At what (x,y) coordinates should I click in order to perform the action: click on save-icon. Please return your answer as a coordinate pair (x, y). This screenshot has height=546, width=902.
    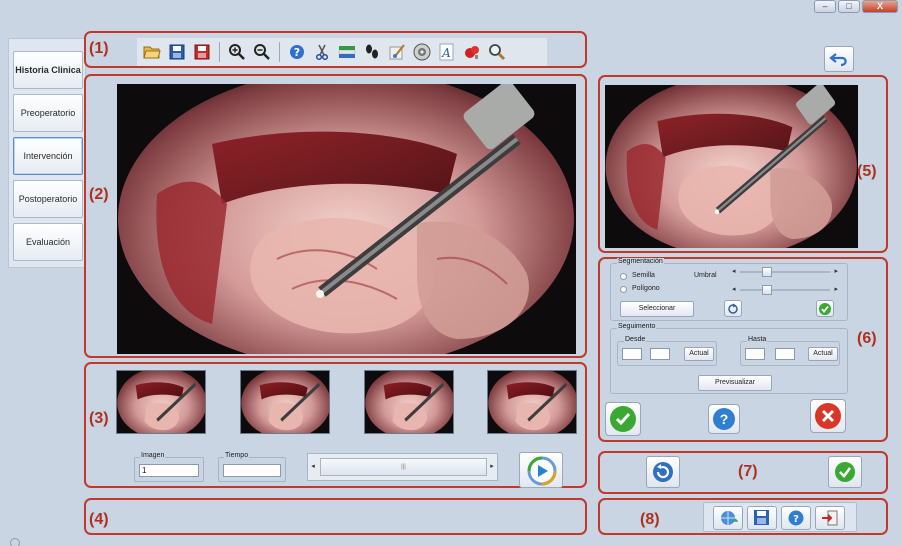
    Looking at the image, I should click on (177, 52).